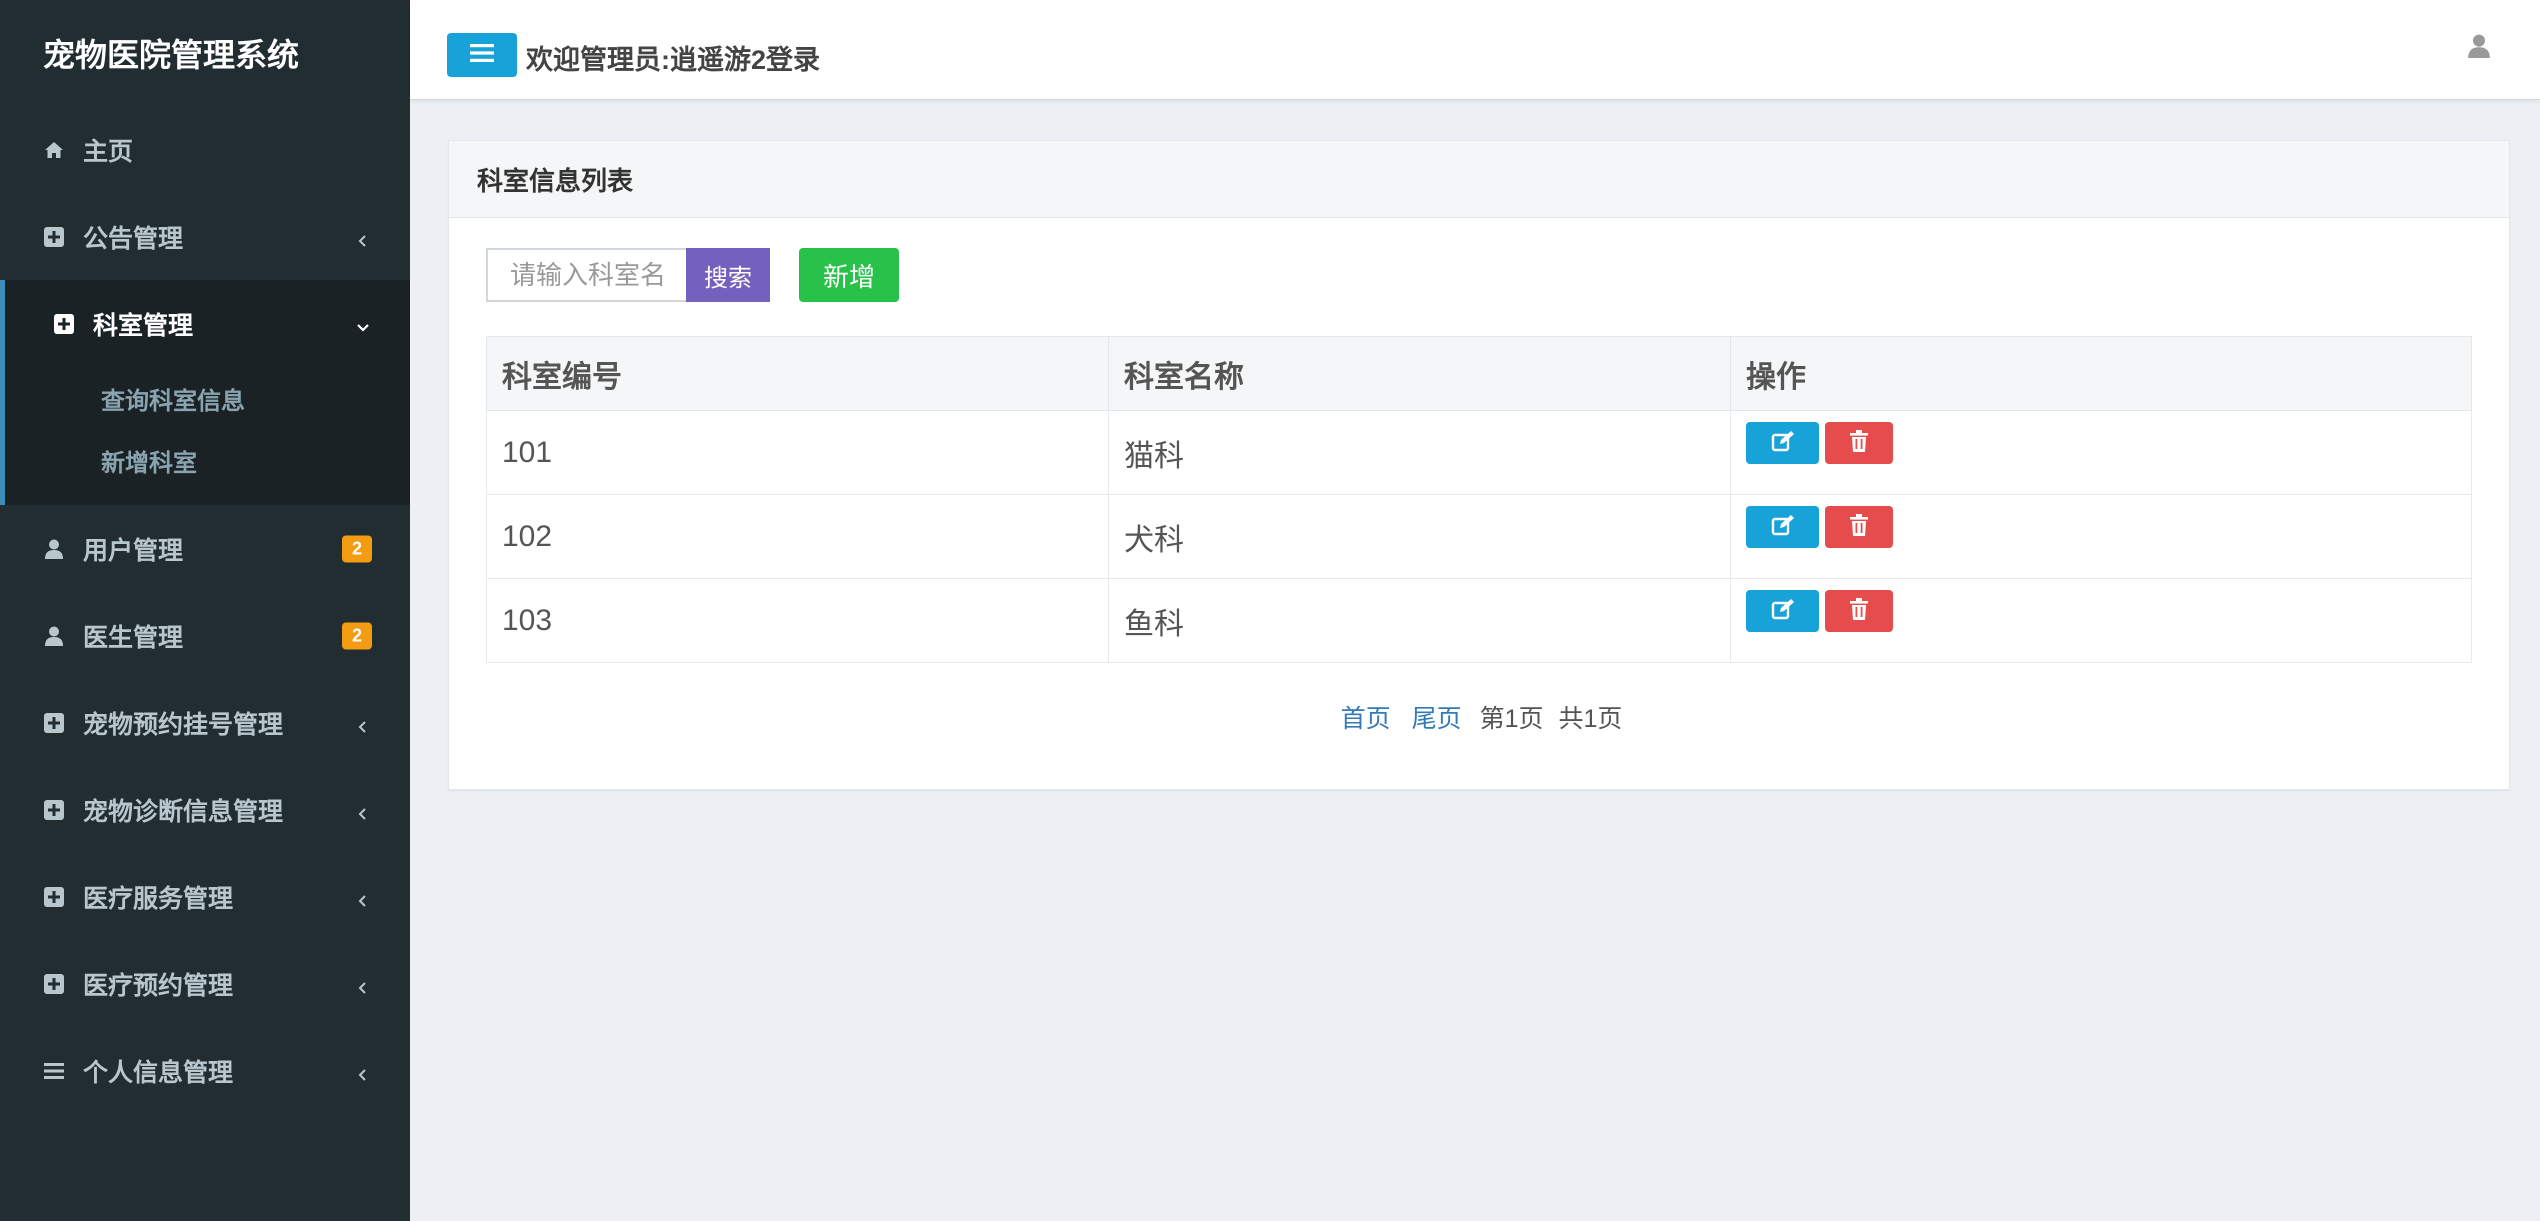 The width and height of the screenshot is (2540, 1221). What do you see at coordinates (207, 323) in the screenshot?
I see `sidebar-item-department: 科室管理` at bounding box center [207, 323].